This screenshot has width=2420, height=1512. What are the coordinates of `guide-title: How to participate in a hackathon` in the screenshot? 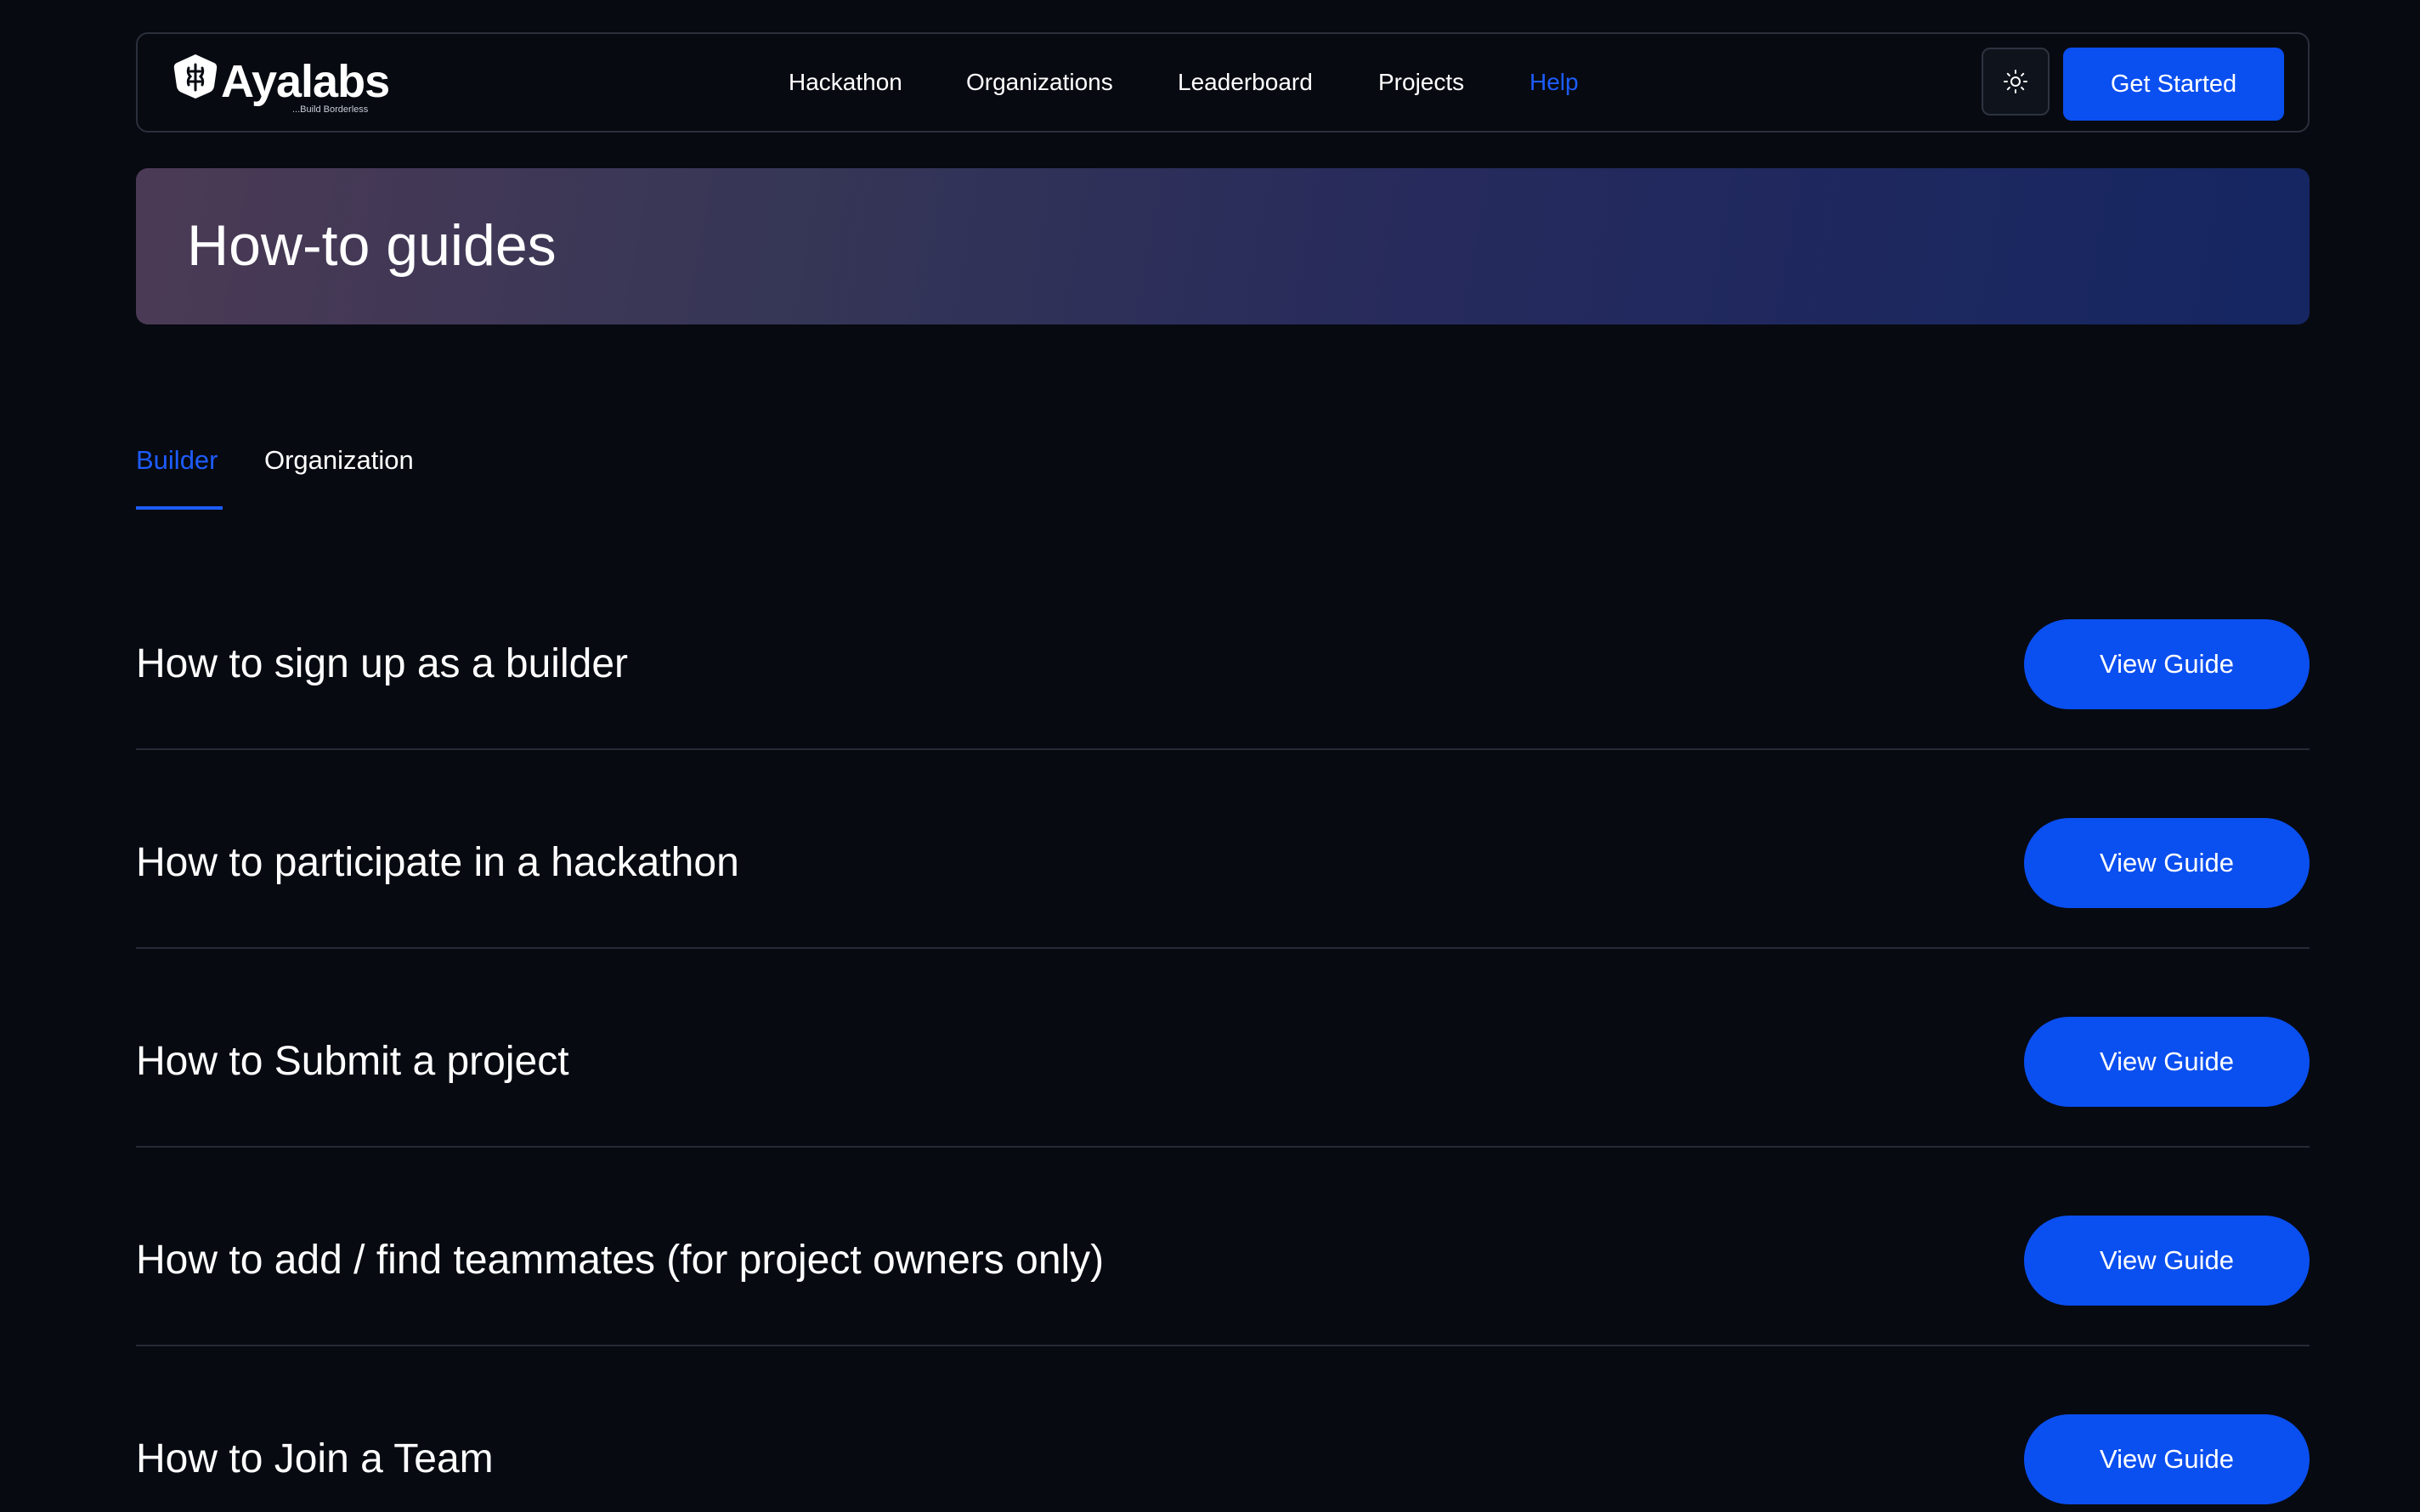 It's located at (437, 862).